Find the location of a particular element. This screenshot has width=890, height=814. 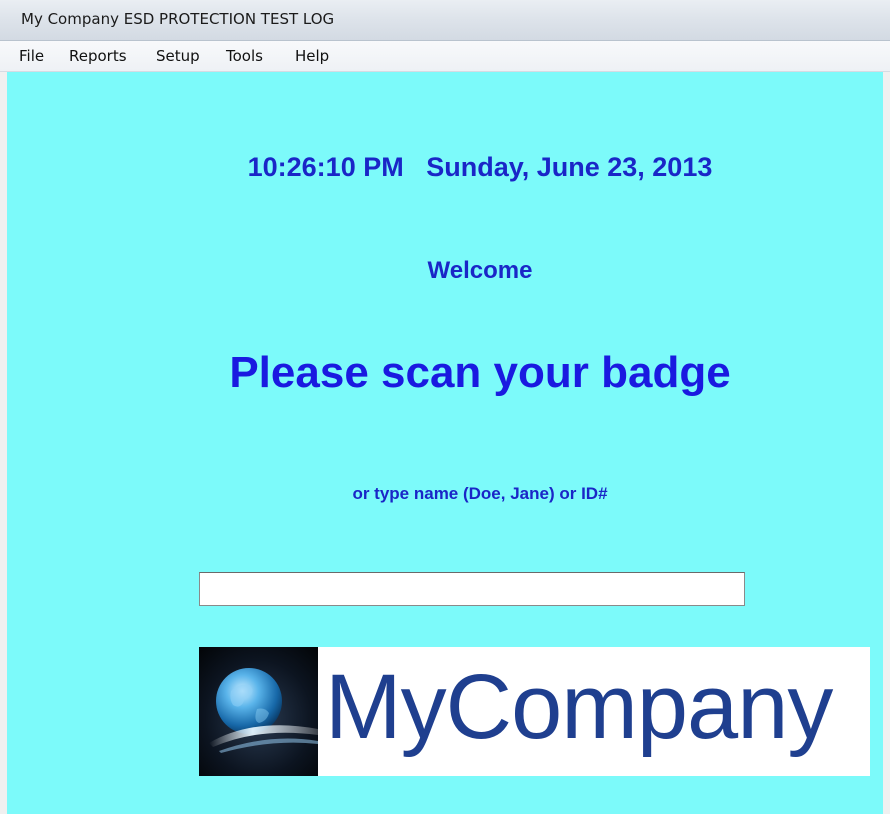

type-name-hint: or type name (Doe, Jane) or ID# is located at coordinates (480, 493).